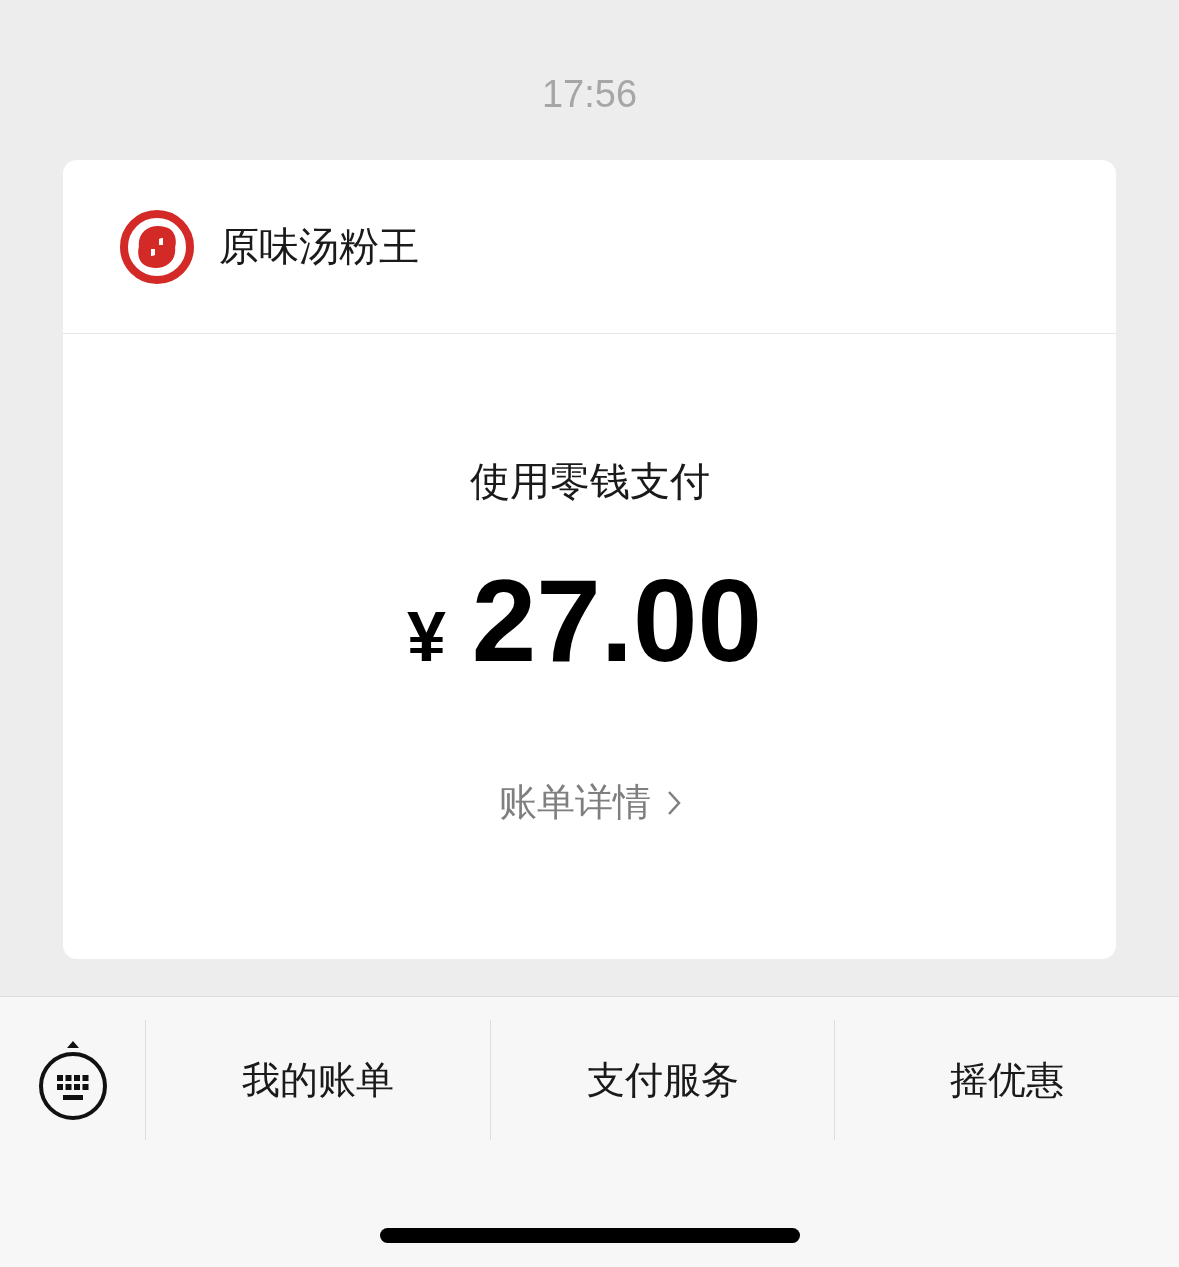 The width and height of the screenshot is (1179, 1267). I want to click on amount: 27.00, so click(617, 621).